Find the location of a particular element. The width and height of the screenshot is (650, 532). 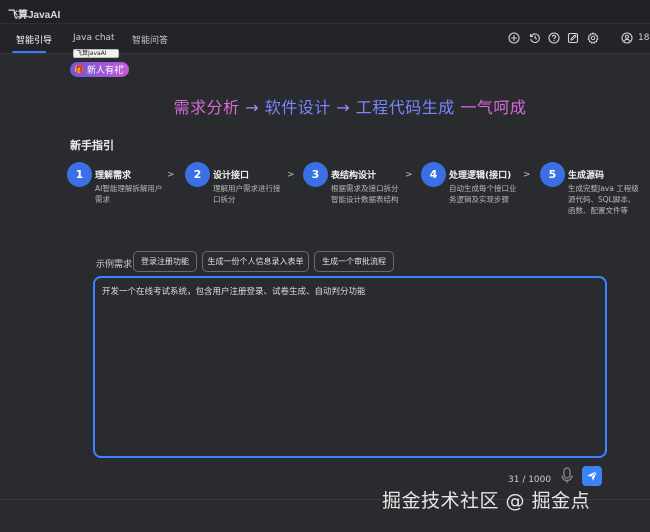

step-5-number: 5 is located at coordinates (552, 174).